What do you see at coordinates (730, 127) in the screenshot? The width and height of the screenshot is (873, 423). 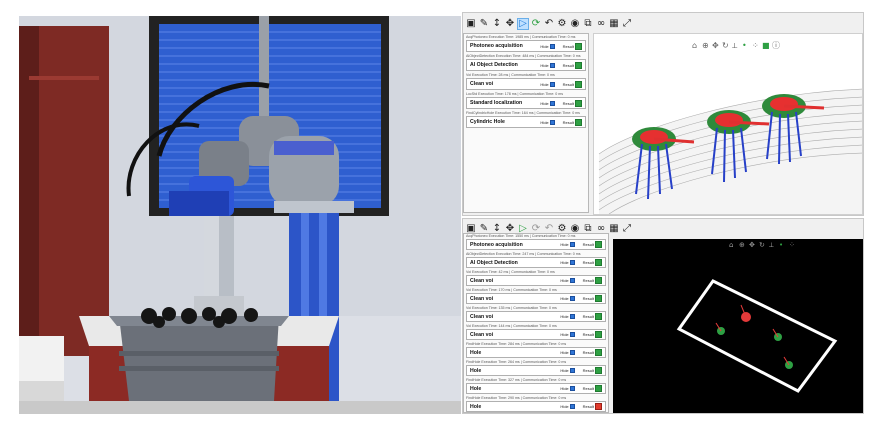 I see `point-cloud-scene: ⌂ ⊕ ✥ ↻ ⟂ • ⁘ ■ ⓘ` at bounding box center [730, 127].